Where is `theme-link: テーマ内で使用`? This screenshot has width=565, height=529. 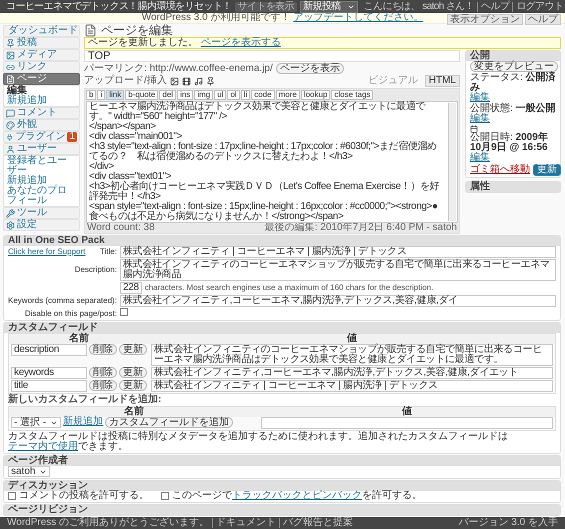
theme-link: テーマ内で使用 is located at coordinates (43, 446).